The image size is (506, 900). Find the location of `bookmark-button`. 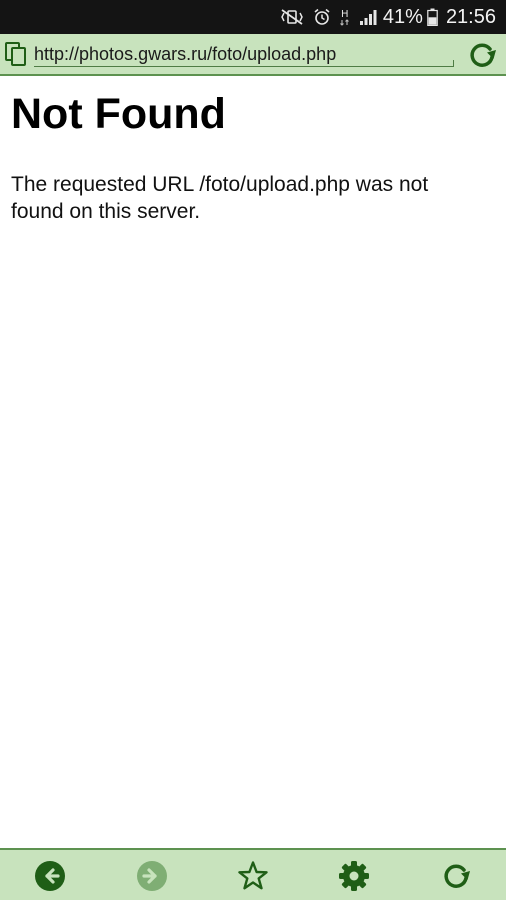

bookmark-button is located at coordinates (253, 876).